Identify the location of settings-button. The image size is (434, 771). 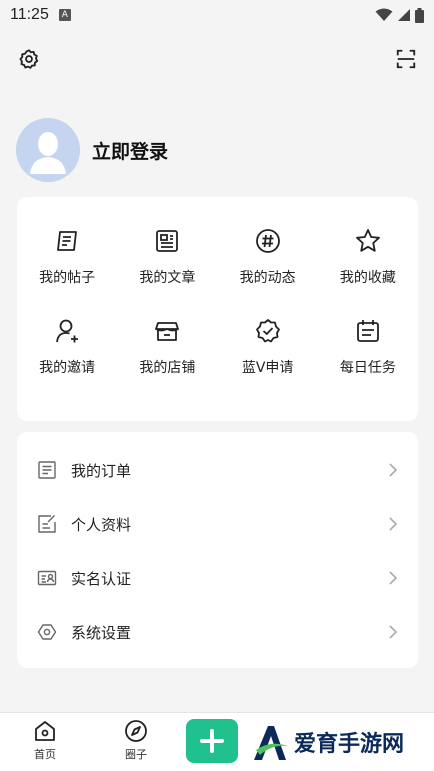
(29, 59).